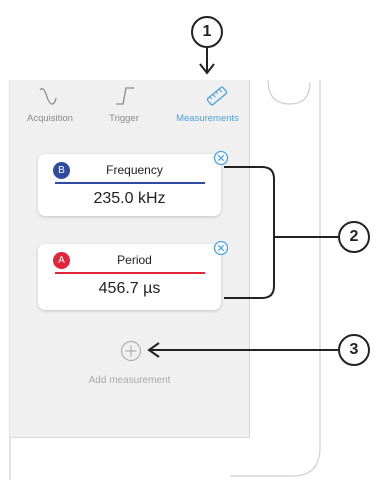 This screenshot has width=374, height=480. I want to click on tab-bar: Acquisition Trigger Measurements, so click(129, 104).